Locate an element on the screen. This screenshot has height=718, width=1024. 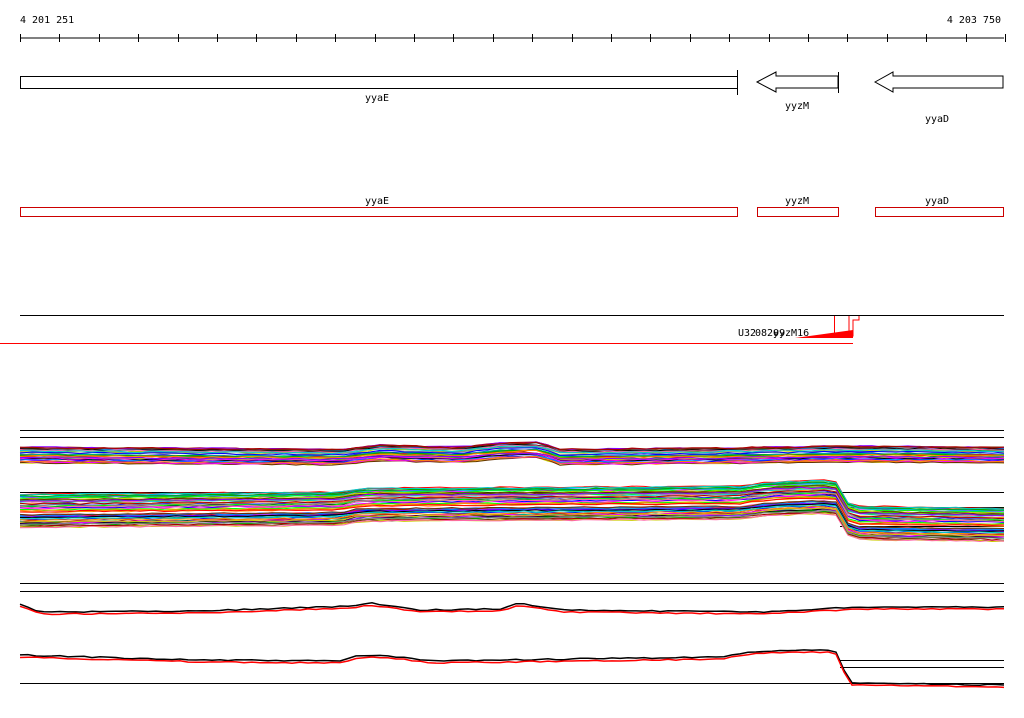
expression-lines-top is located at coordinates (512, 453).